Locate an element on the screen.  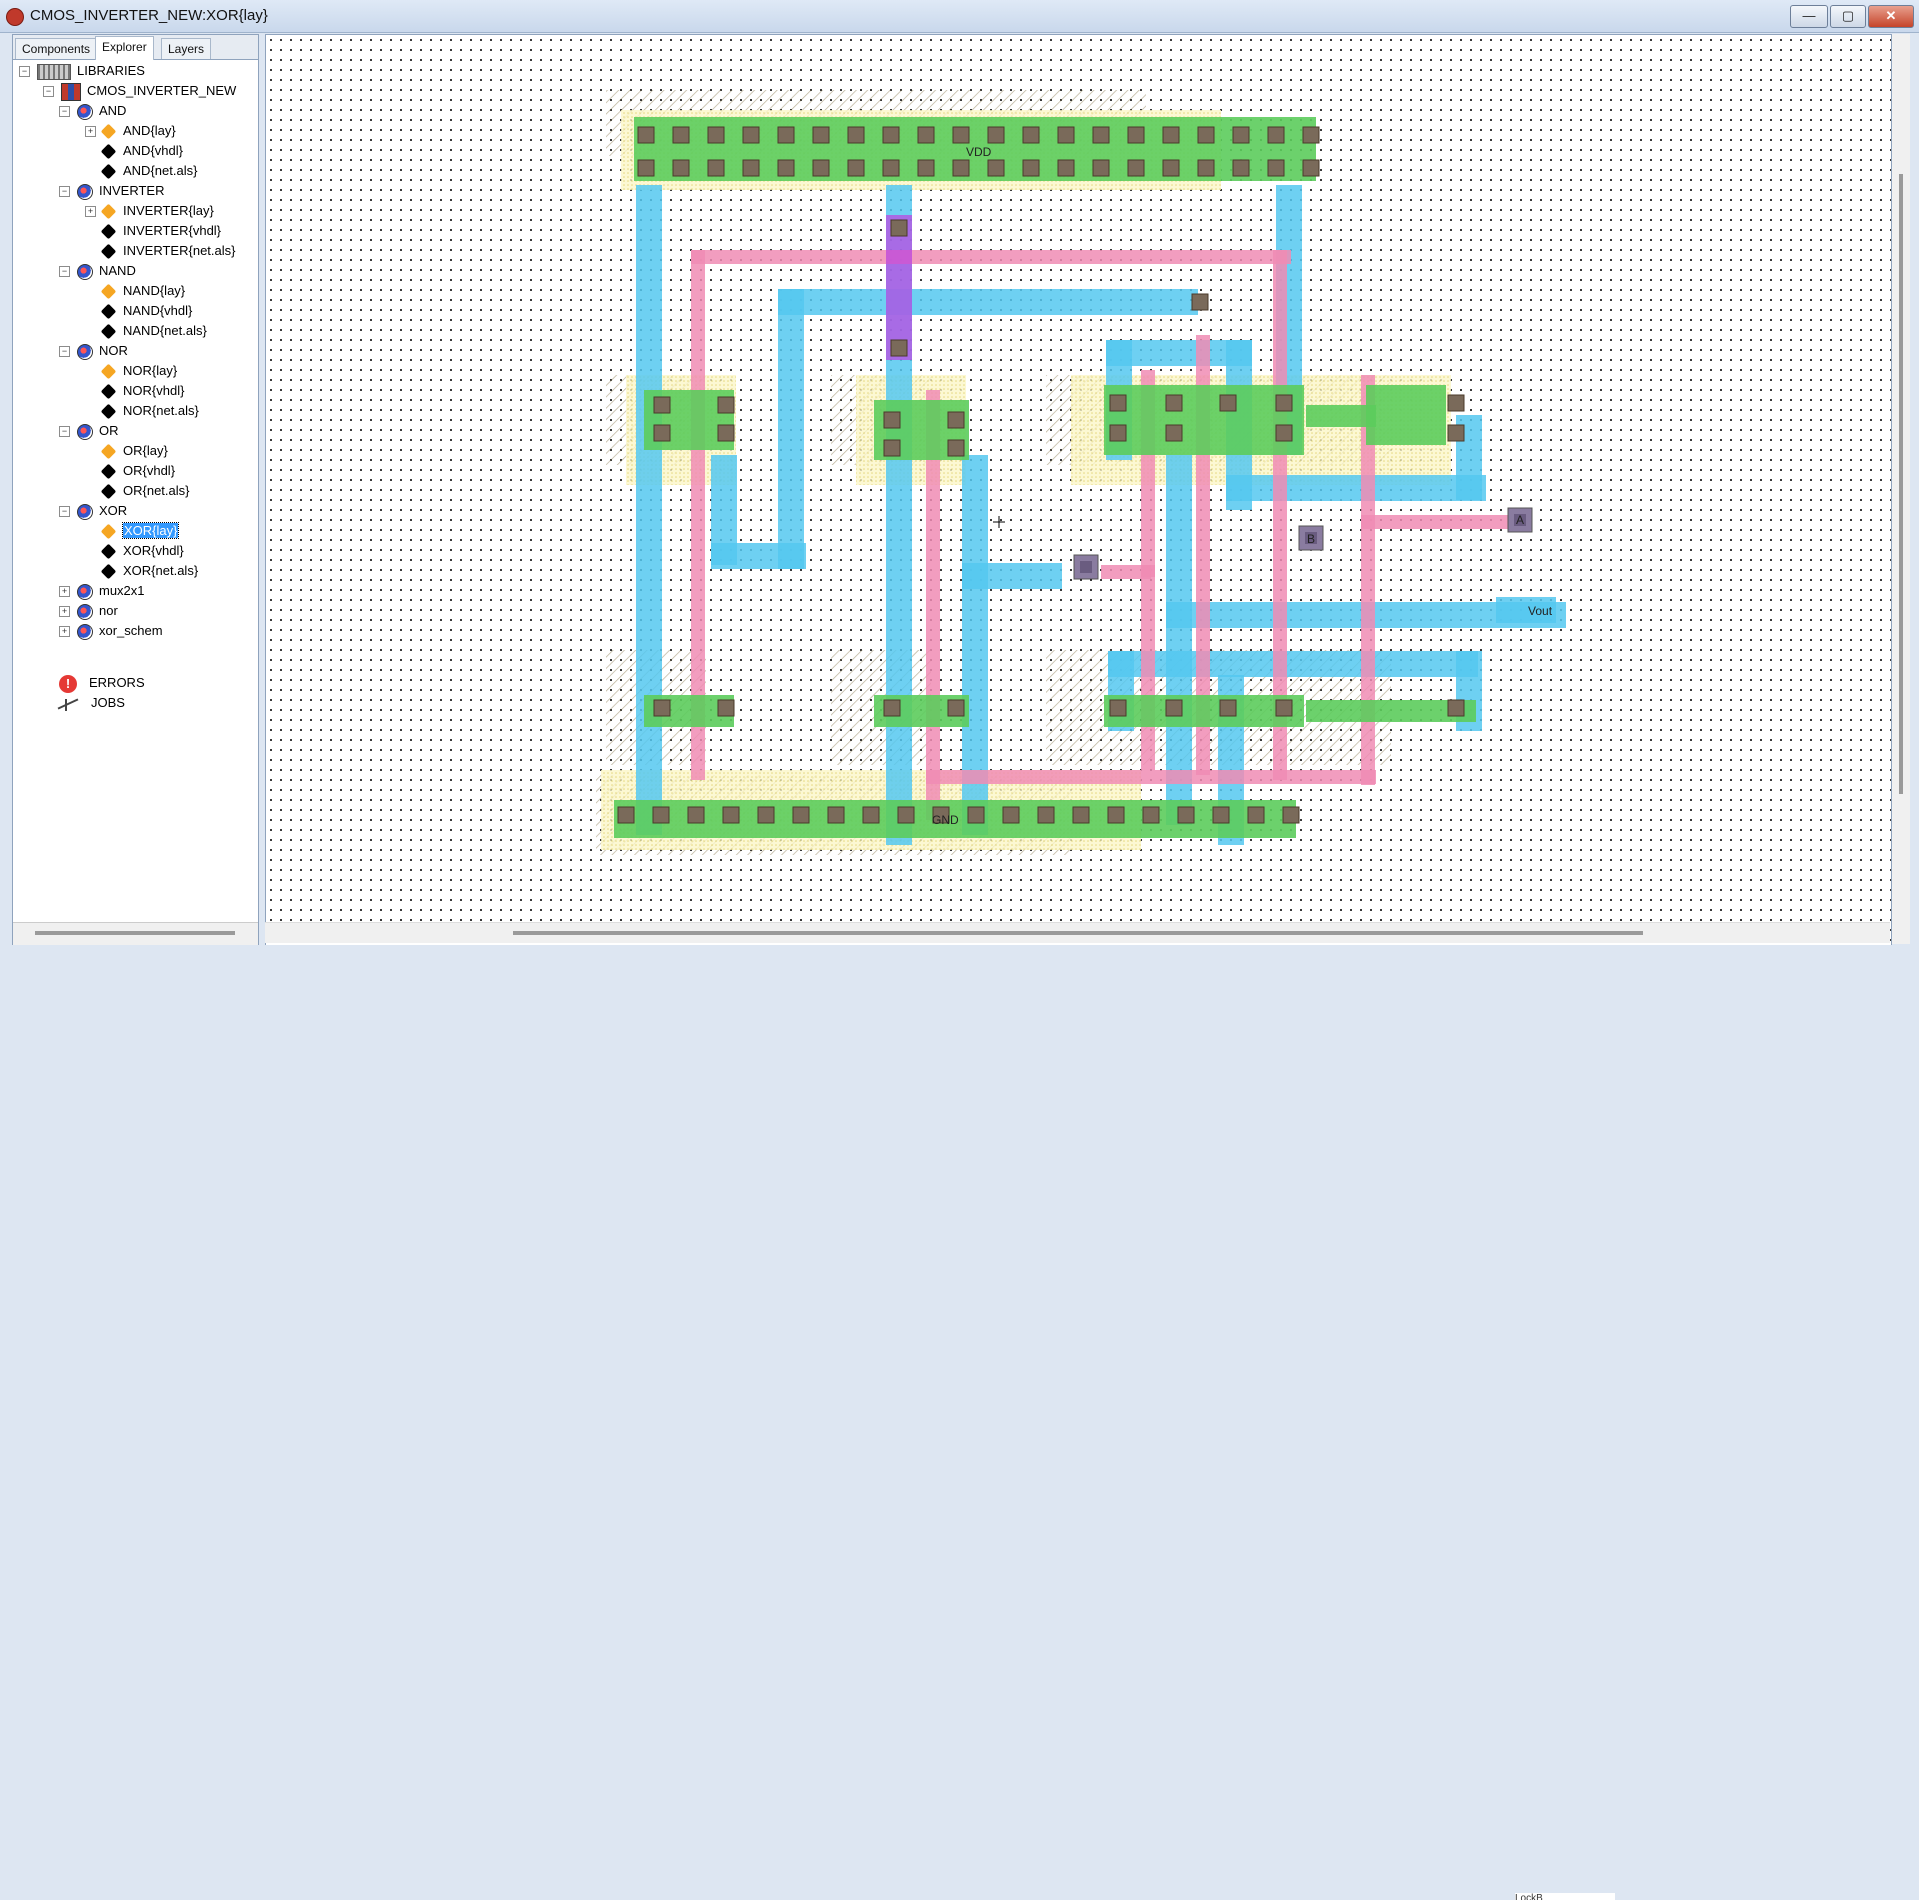
via-strip is located at coordinates (899, 287).